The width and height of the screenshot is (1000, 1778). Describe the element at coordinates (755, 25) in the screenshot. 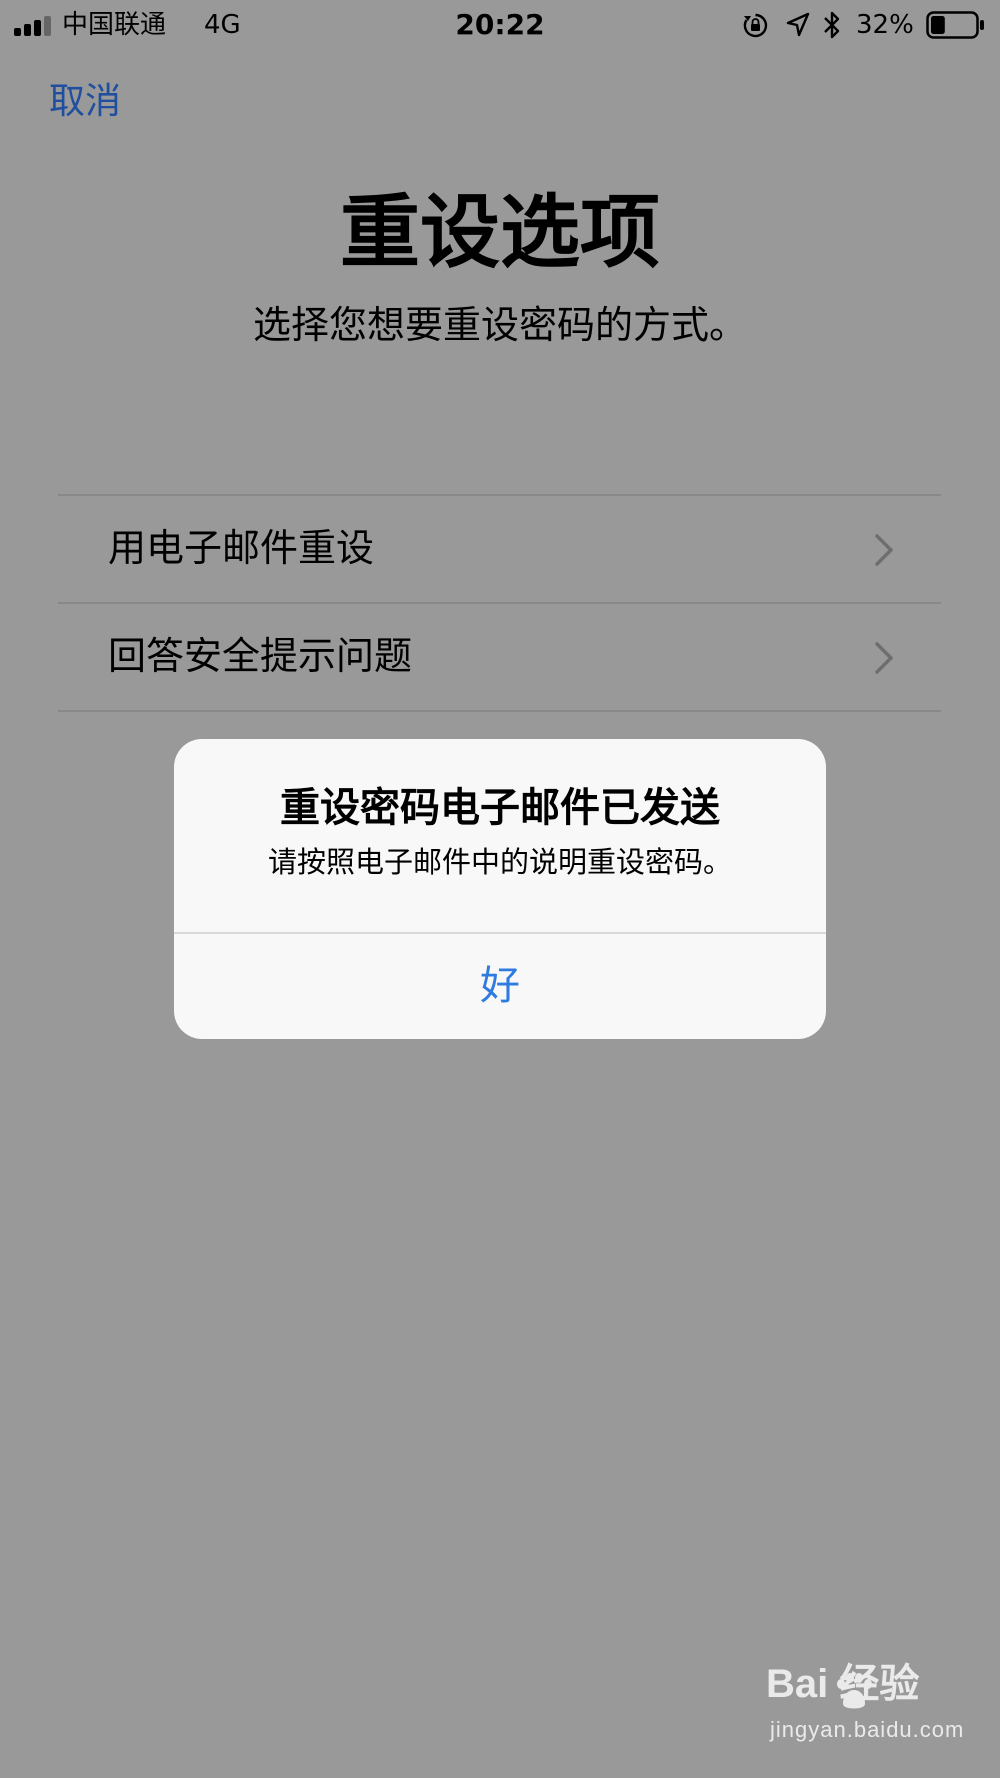

I see `rotation-lock-icon` at that location.